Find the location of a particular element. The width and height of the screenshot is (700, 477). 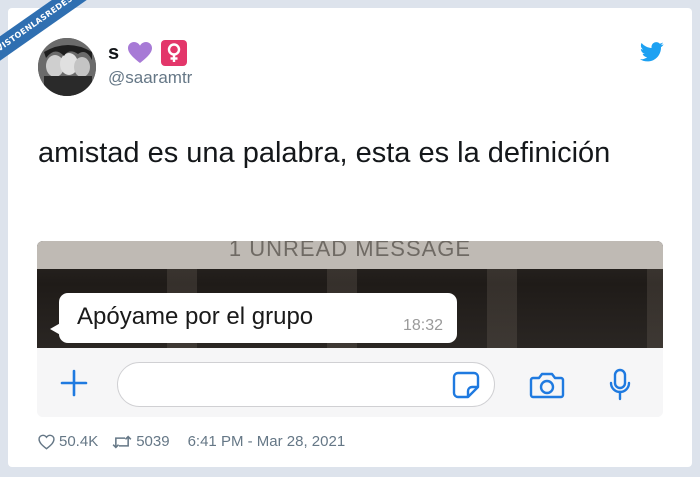

like-button: 50.4K is located at coordinates (68, 441).